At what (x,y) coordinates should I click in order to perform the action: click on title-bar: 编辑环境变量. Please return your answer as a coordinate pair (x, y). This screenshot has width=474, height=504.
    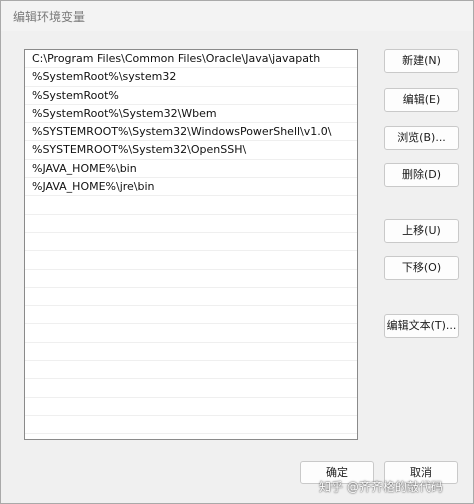
    Looking at the image, I should click on (237, 16).